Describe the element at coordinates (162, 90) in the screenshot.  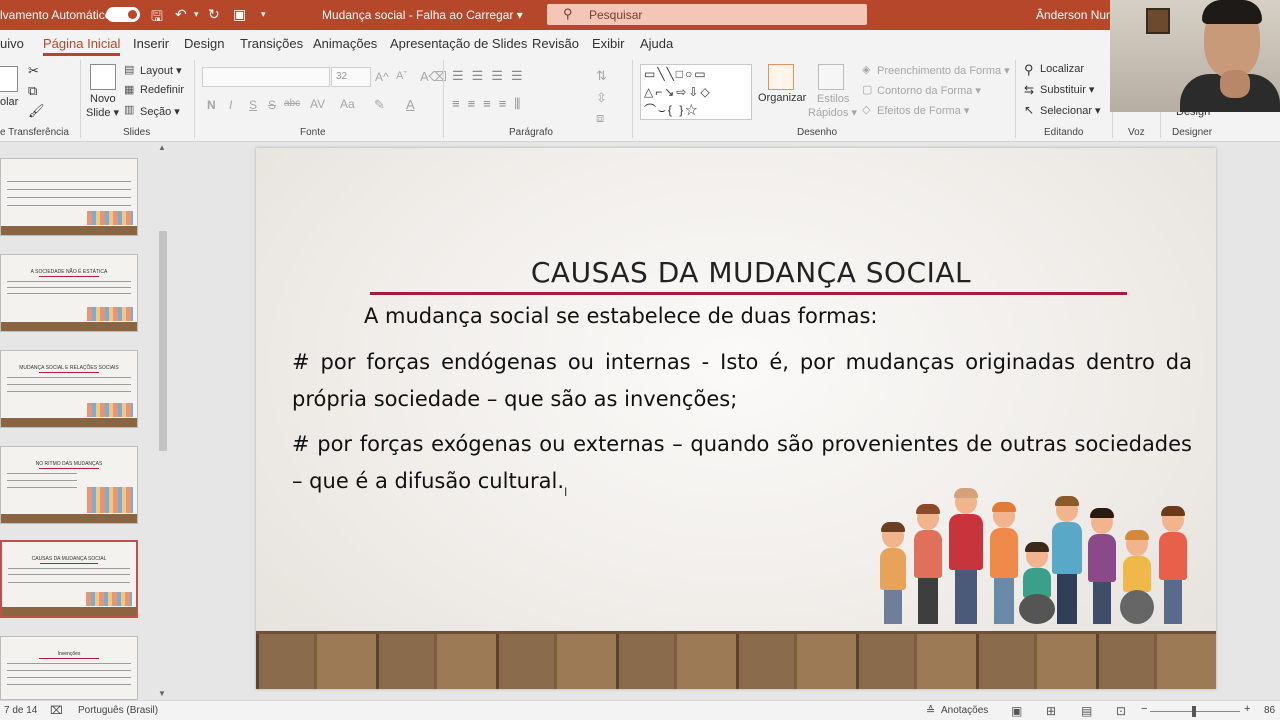
I see `reset-button: Redefinir` at that location.